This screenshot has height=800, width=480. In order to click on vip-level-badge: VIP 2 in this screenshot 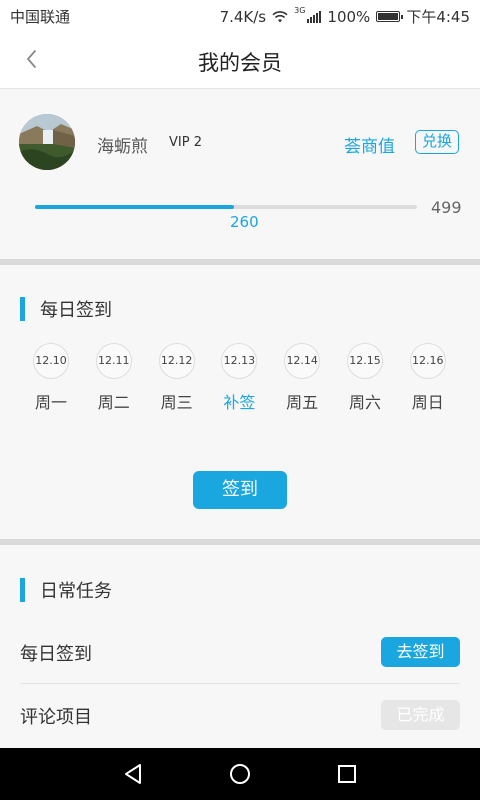, I will do `click(185, 142)`.